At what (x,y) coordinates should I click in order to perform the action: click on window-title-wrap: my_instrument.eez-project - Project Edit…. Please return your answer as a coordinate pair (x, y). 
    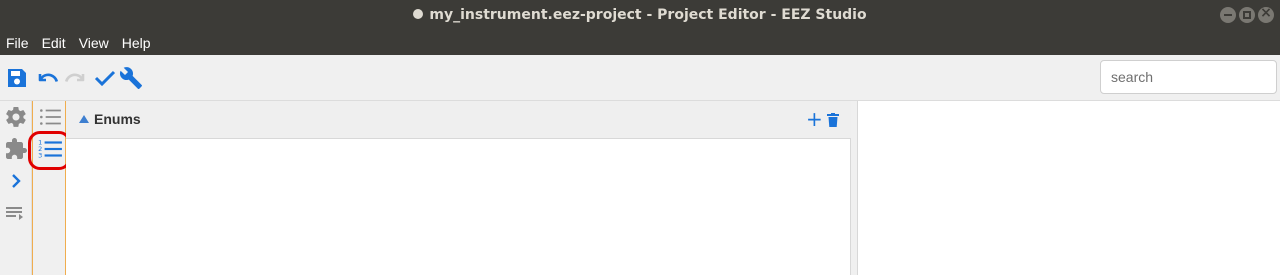
    Looking at the image, I should click on (640, 15).